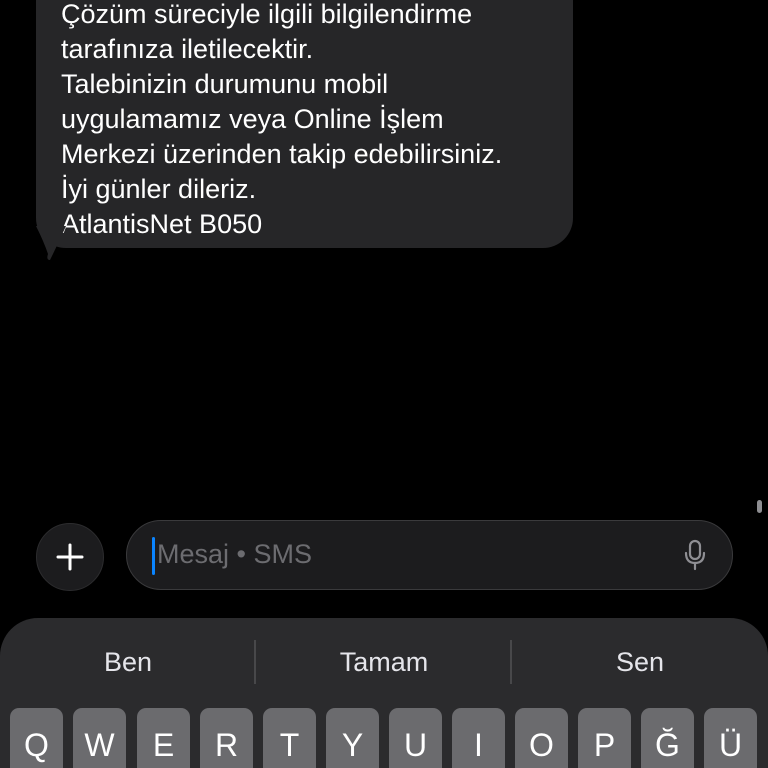 The width and height of the screenshot is (768, 768). I want to click on bubble-tail, so click(51, 243).